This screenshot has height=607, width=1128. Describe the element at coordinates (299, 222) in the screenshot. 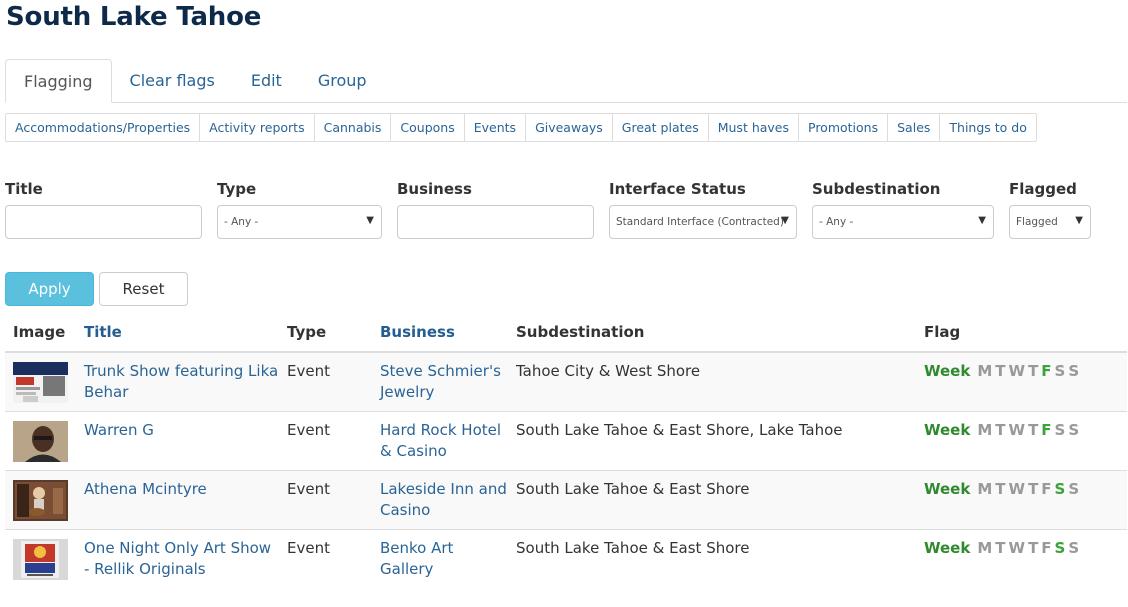

I see `type-select: - Any - ▼` at that location.